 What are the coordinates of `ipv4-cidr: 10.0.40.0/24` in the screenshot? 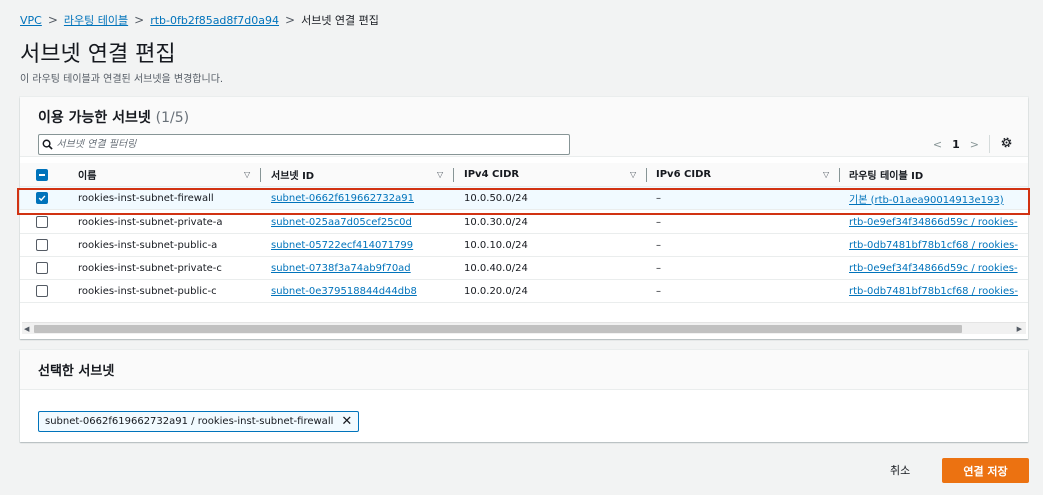 It's located at (496, 268).